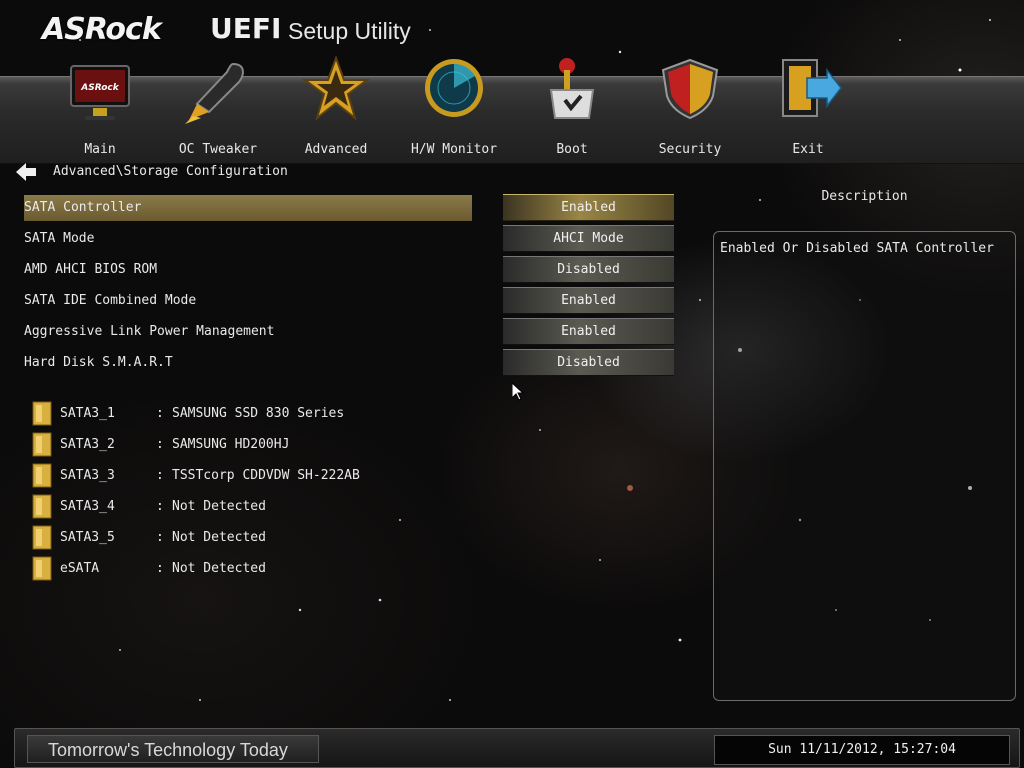 The width and height of the screenshot is (1024, 768). I want to click on mouse-cursor-icon, so click(518, 392).